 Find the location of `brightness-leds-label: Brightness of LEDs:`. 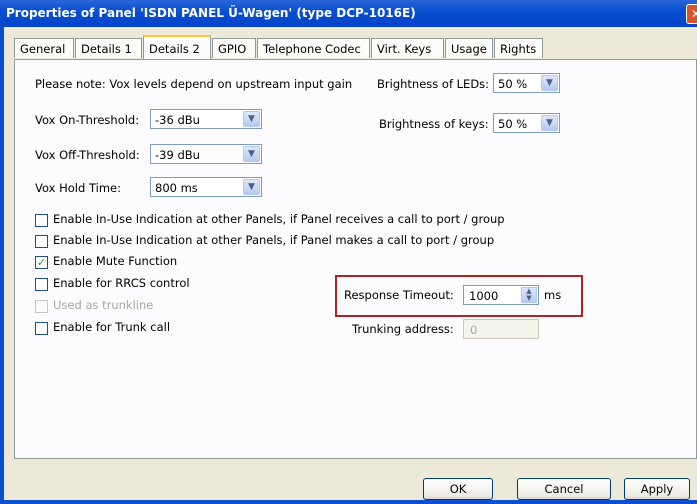

brightness-leds-label: Brightness of LEDs: is located at coordinates (433, 84).